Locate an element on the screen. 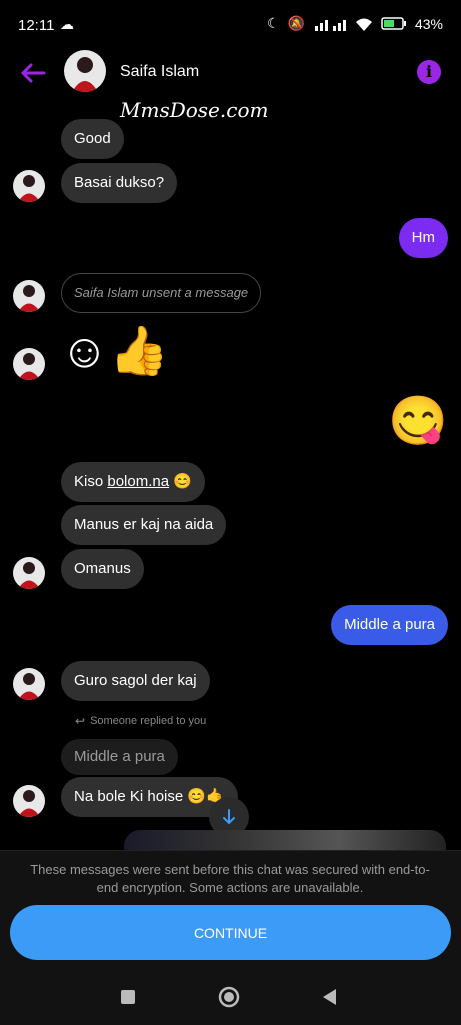 Image resolution: width=461 pixels, height=1025 pixels. message-sent: Middle a pura is located at coordinates (389, 625).